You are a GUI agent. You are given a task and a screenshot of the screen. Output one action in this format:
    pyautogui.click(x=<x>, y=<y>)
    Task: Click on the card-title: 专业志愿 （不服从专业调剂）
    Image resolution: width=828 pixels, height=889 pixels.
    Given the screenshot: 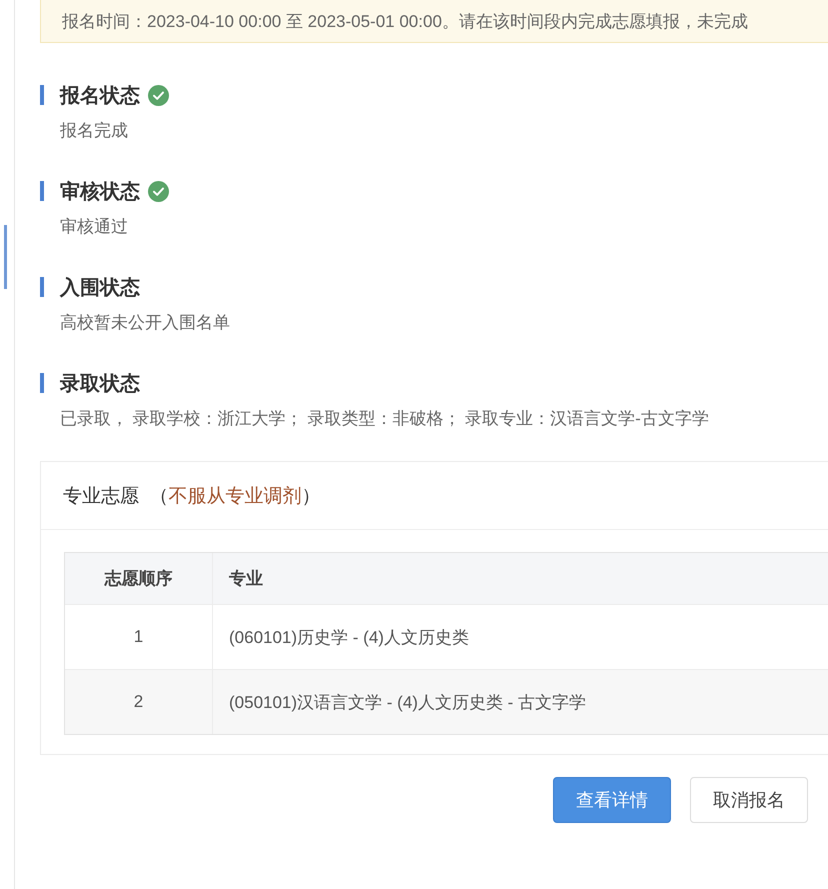 What is the action you would take?
    pyautogui.click(x=192, y=496)
    